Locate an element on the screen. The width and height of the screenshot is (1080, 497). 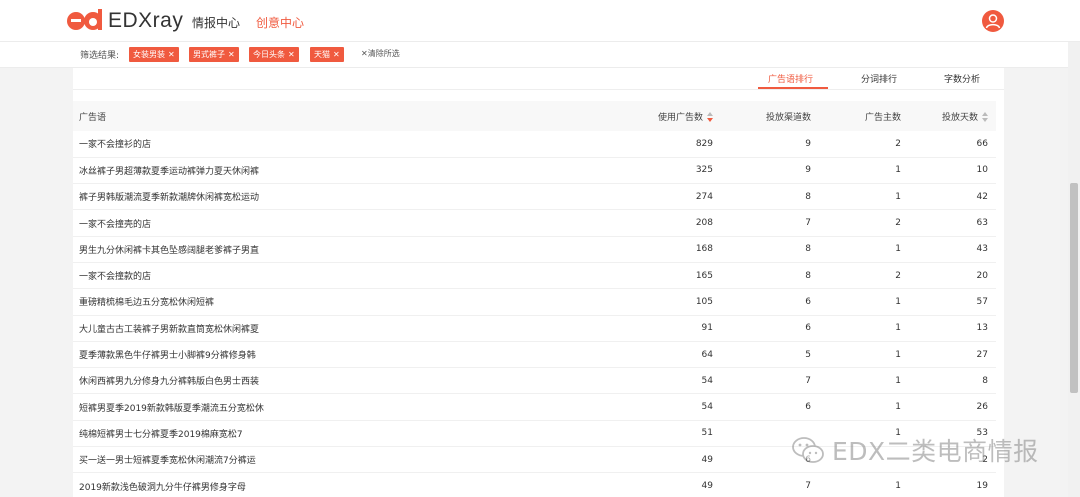
slogan-cell: 2019新款浅色破洞九分牛仔裤男修身字母 is located at coordinates (162, 487).